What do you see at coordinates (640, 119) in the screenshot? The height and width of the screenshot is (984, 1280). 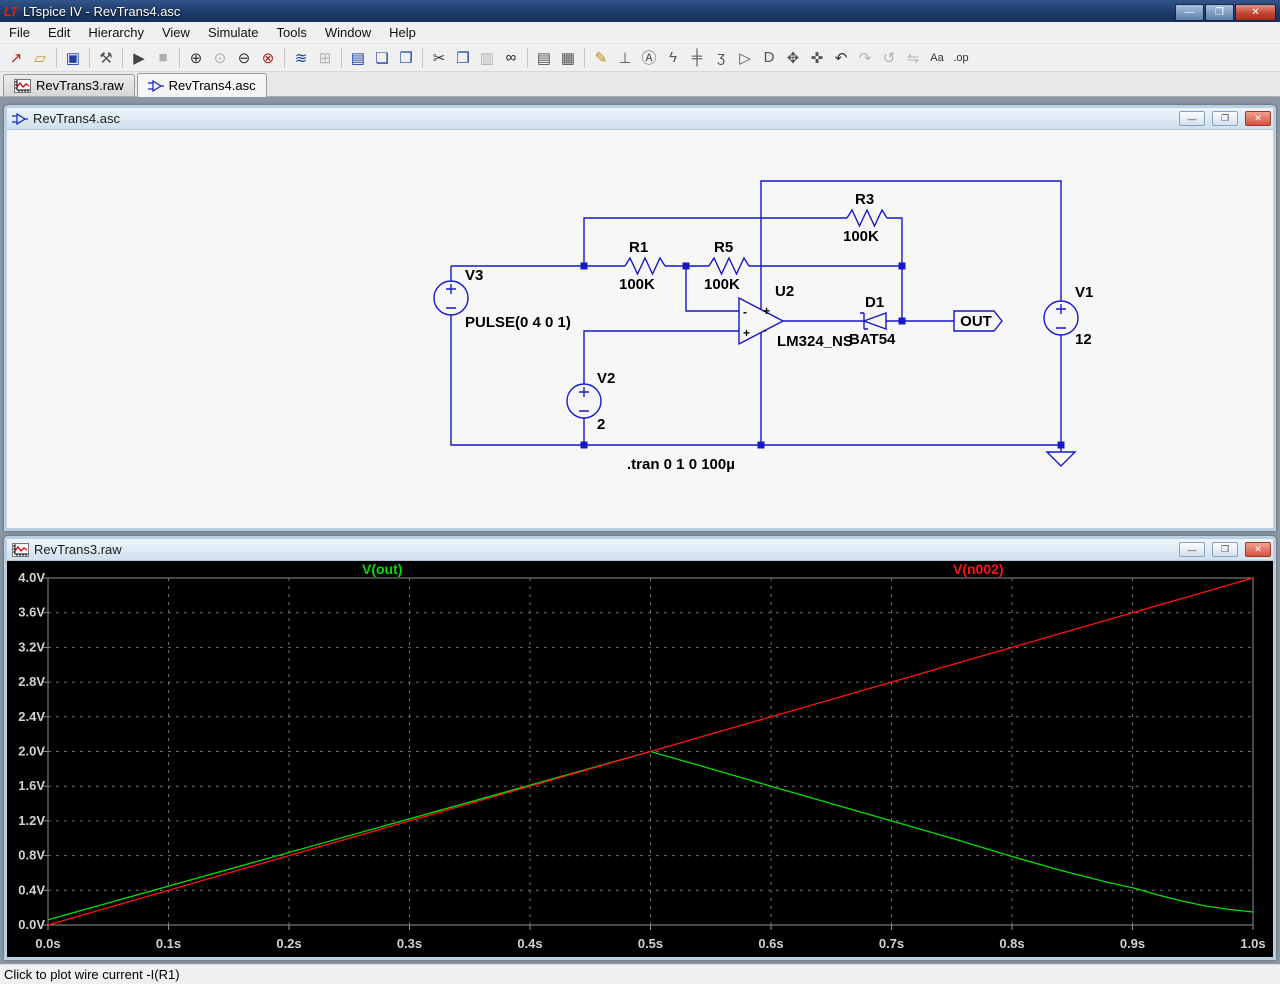 I see `schematic-window-titlebar: RevTrans4.asc — ❐ ✕` at bounding box center [640, 119].